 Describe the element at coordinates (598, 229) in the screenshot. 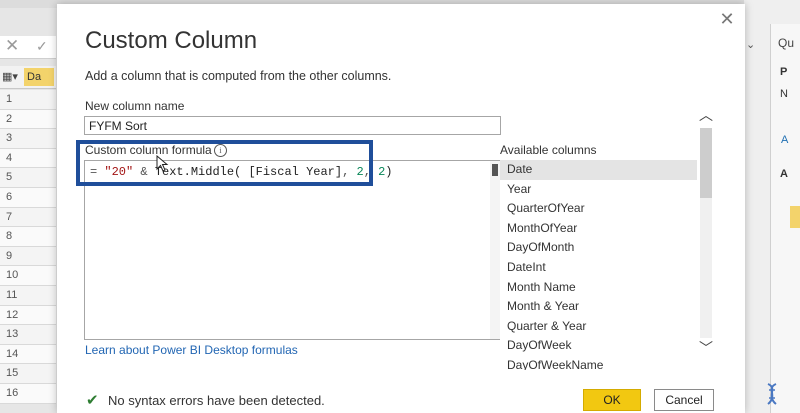

I see `available-column-item: MonthOfYear` at that location.